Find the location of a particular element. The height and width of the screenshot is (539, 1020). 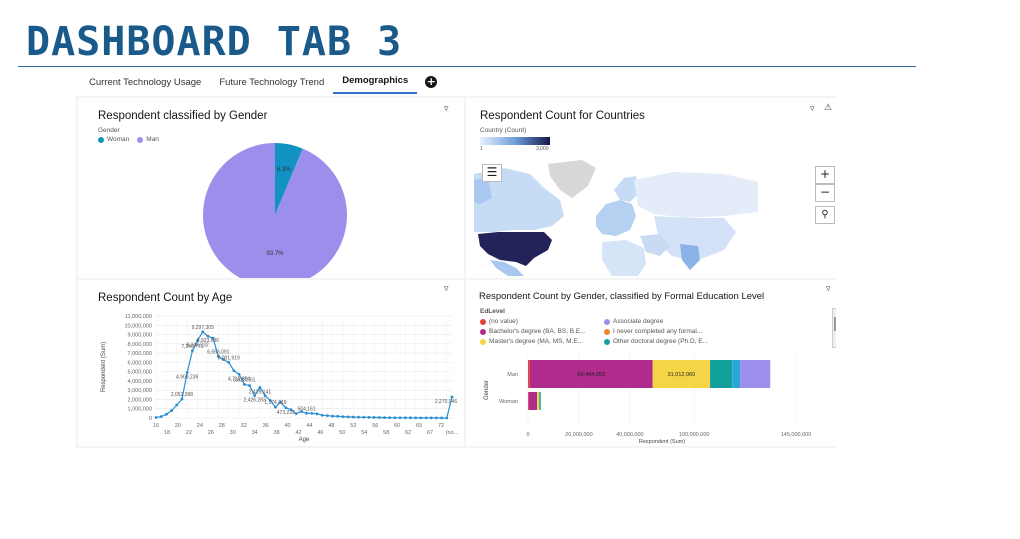

x-axis-title: Age is located at coordinates (304, 440).